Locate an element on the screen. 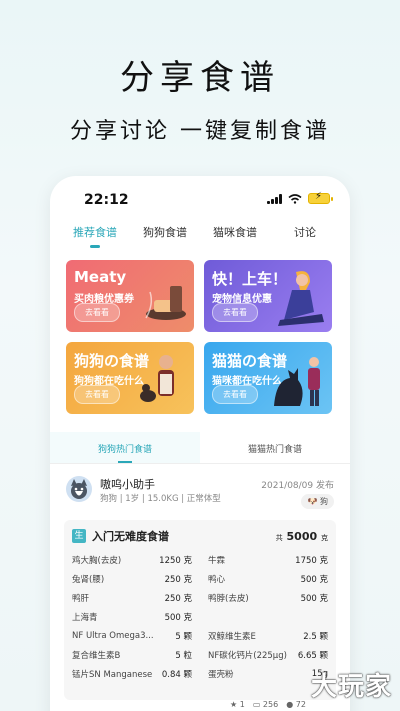 This screenshot has height=711, width=400. tab-hot-dog: 狗狗热门食谱 is located at coordinates (125, 447).